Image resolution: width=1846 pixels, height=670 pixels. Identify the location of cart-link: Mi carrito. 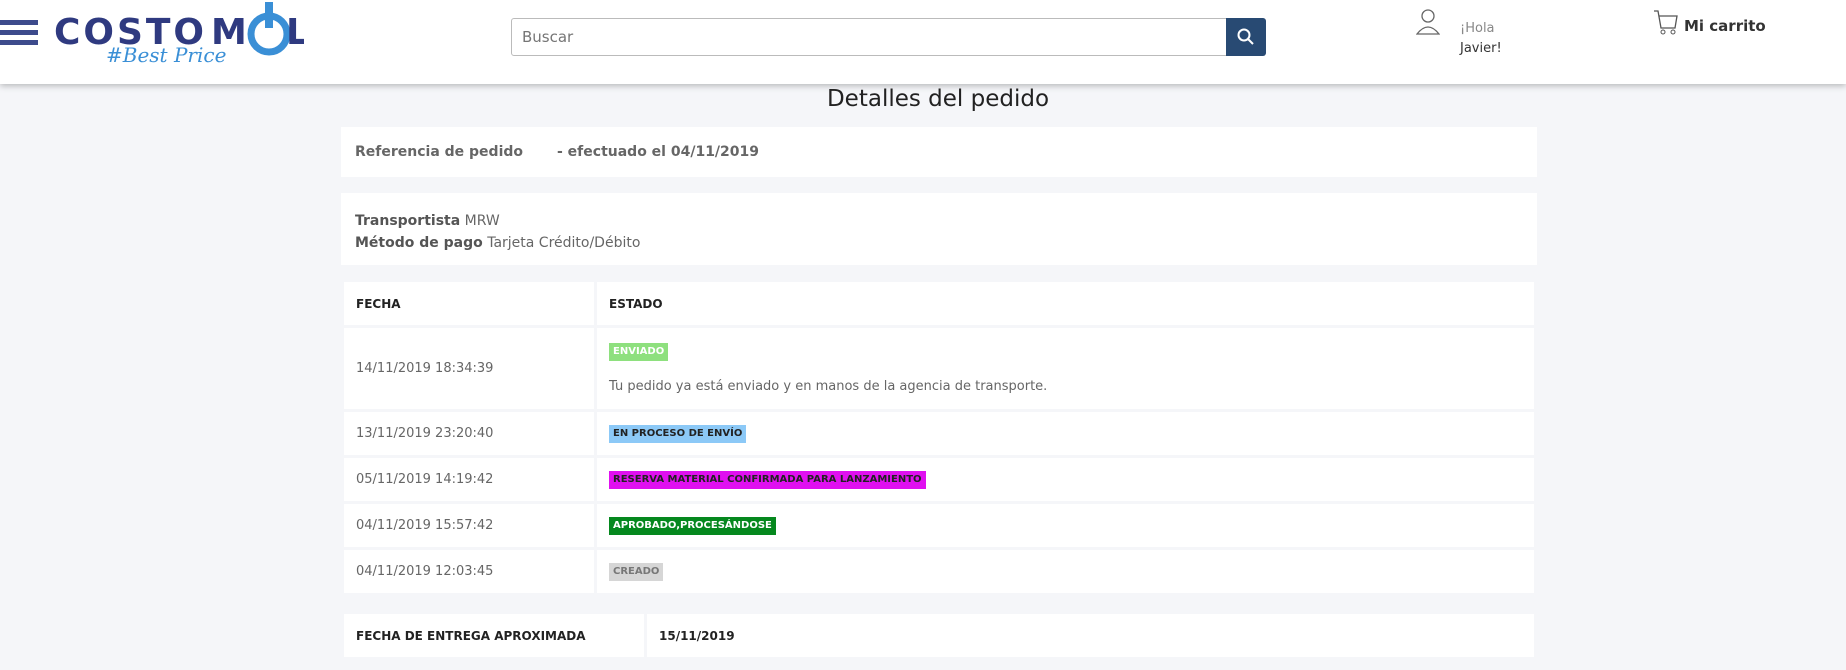
(1725, 26).